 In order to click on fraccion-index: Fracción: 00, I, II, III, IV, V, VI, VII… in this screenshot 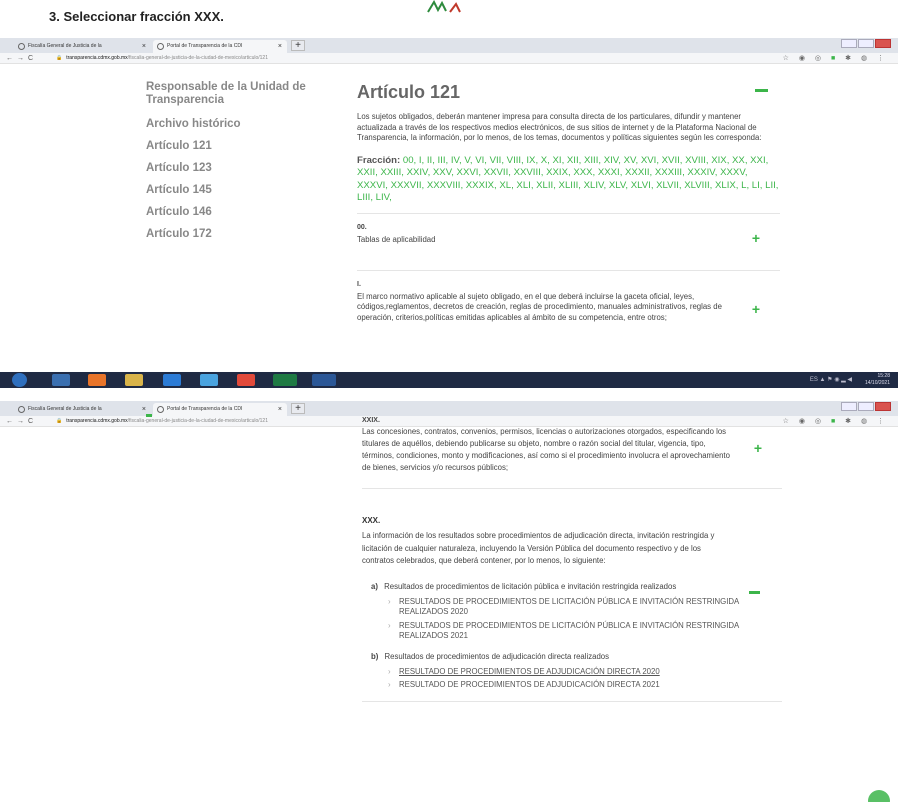, I will do `click(568, 180)`.